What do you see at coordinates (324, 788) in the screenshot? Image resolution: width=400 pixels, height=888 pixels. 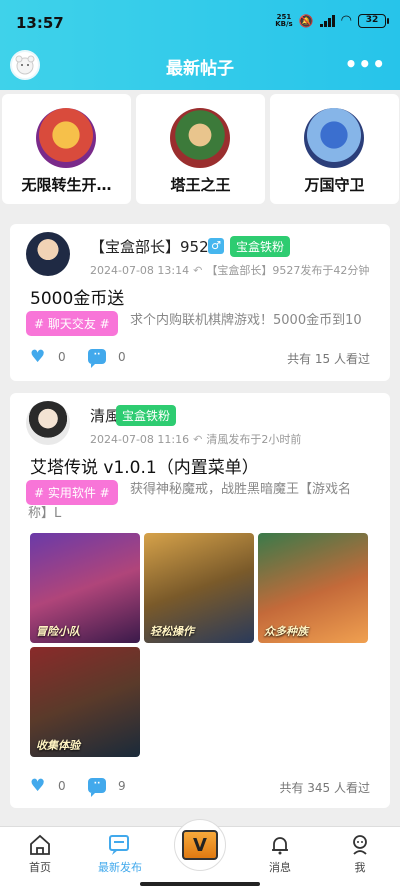 I see `view-count: 共有 345 人看过` at bounding box center [324, 788].